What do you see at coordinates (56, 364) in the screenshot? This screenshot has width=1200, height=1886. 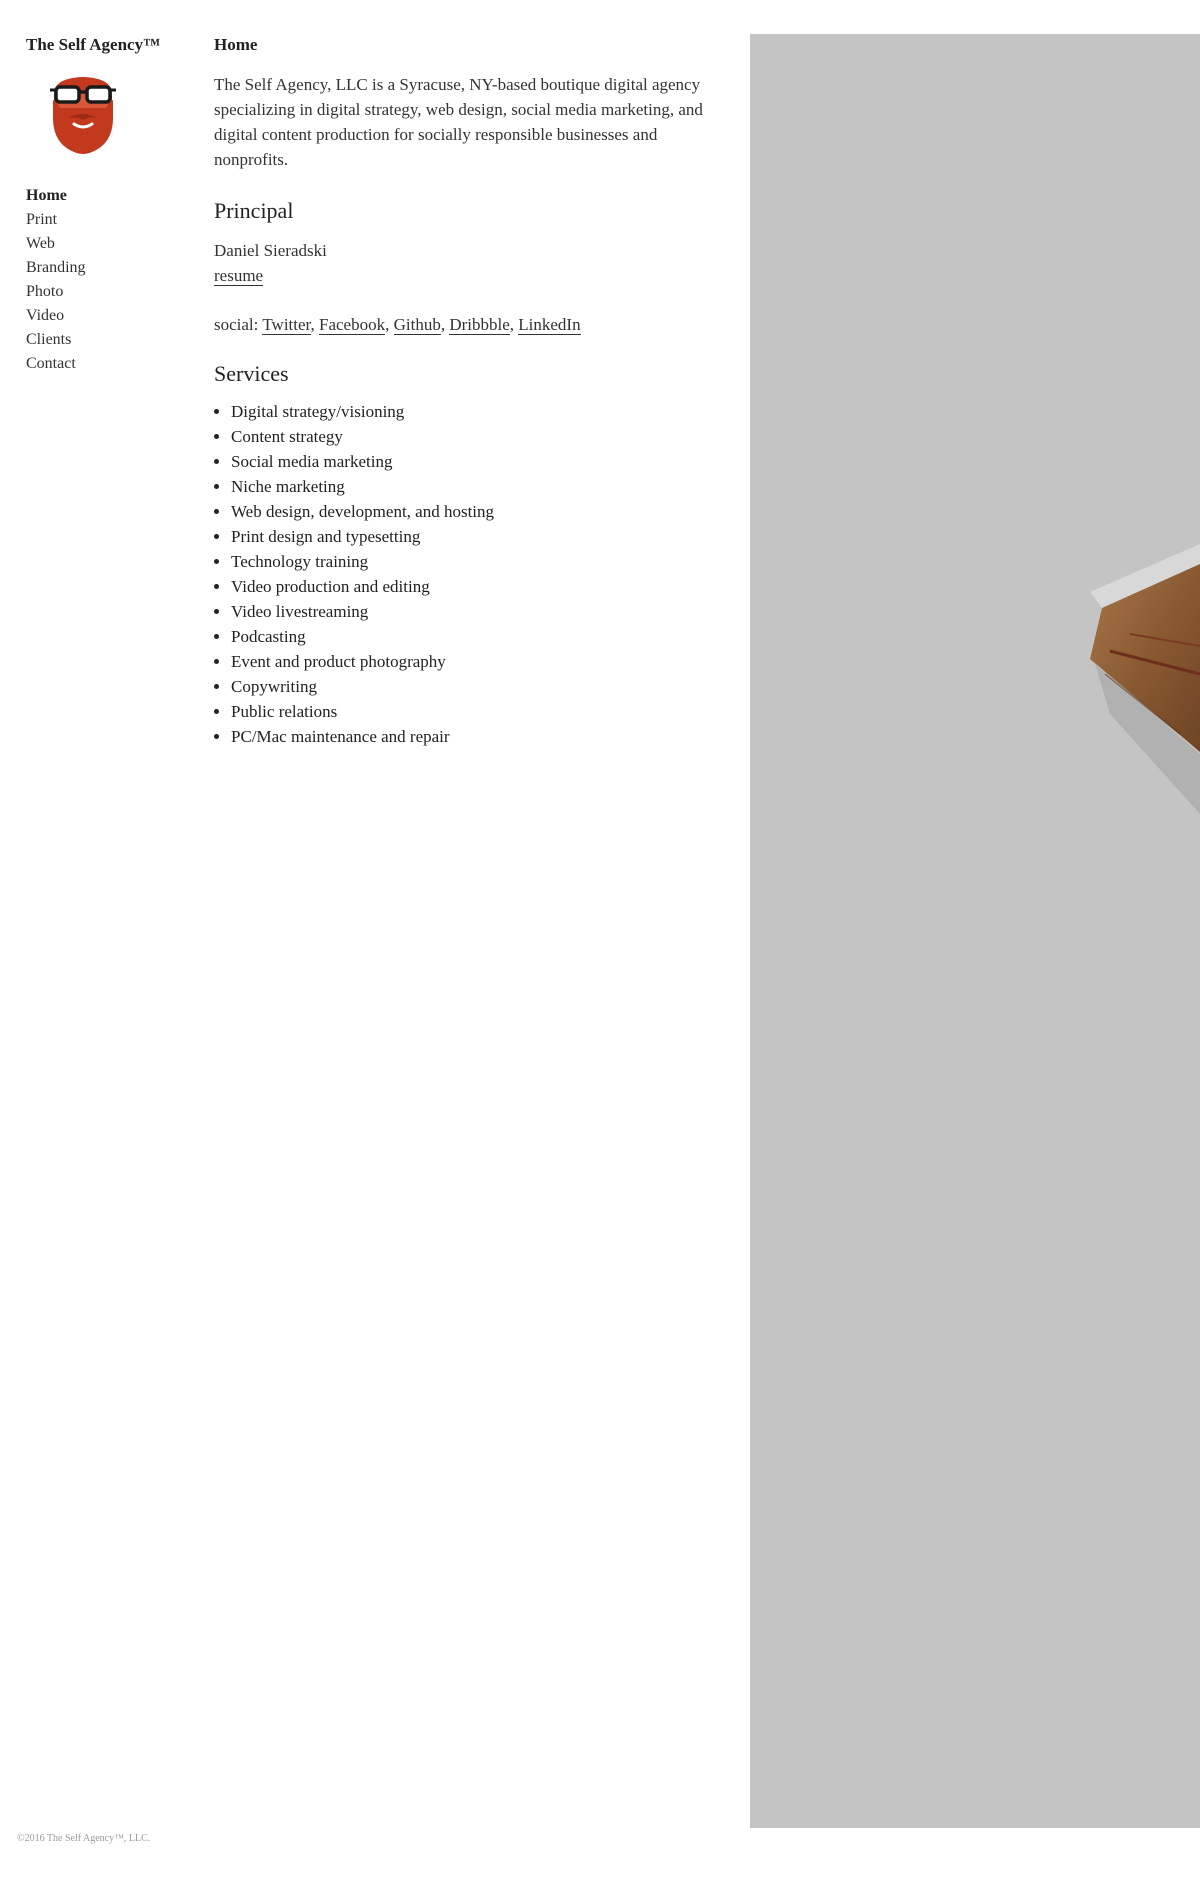 I see `nav-item-contact: Contact` at bounding box center [56, 364].